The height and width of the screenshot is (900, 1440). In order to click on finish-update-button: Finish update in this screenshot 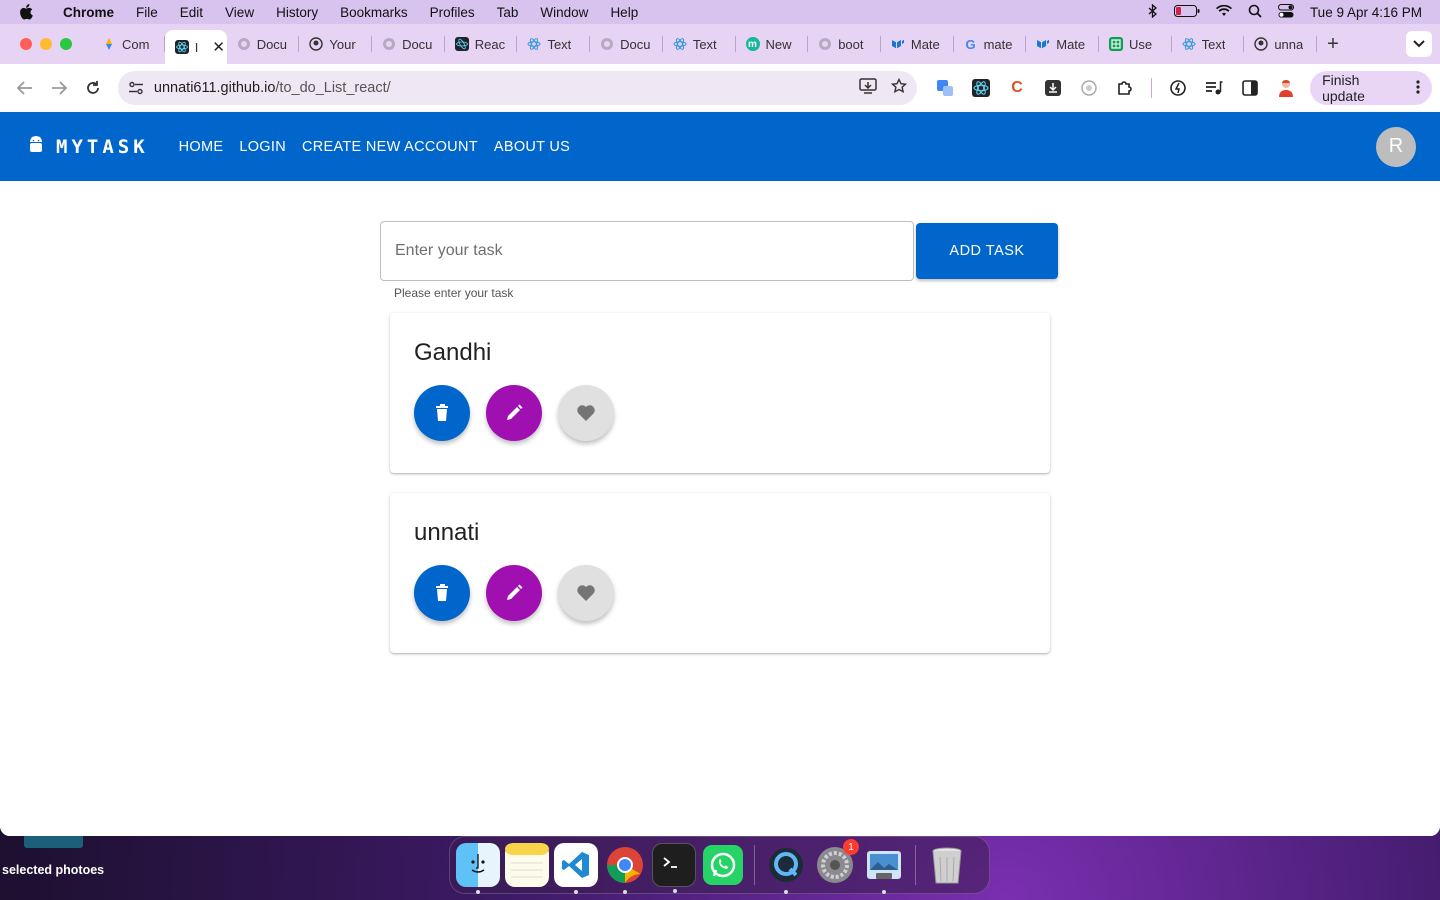, I will do `click(1371, 88)`.